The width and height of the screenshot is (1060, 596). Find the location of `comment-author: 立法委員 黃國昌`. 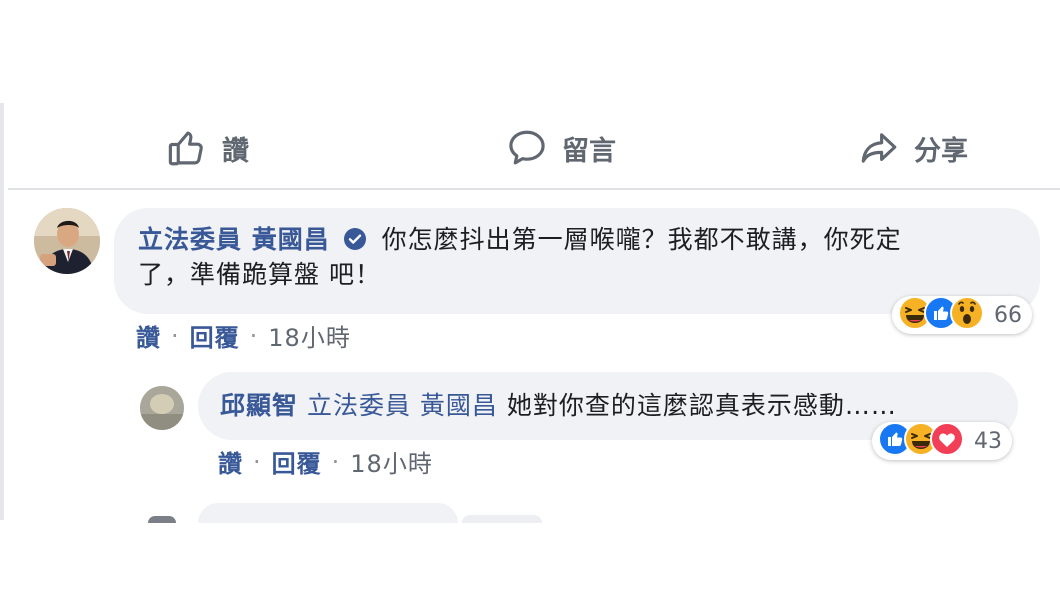

comment-author: 立法委員 黃國昌 is located at coordinates (234, 239).